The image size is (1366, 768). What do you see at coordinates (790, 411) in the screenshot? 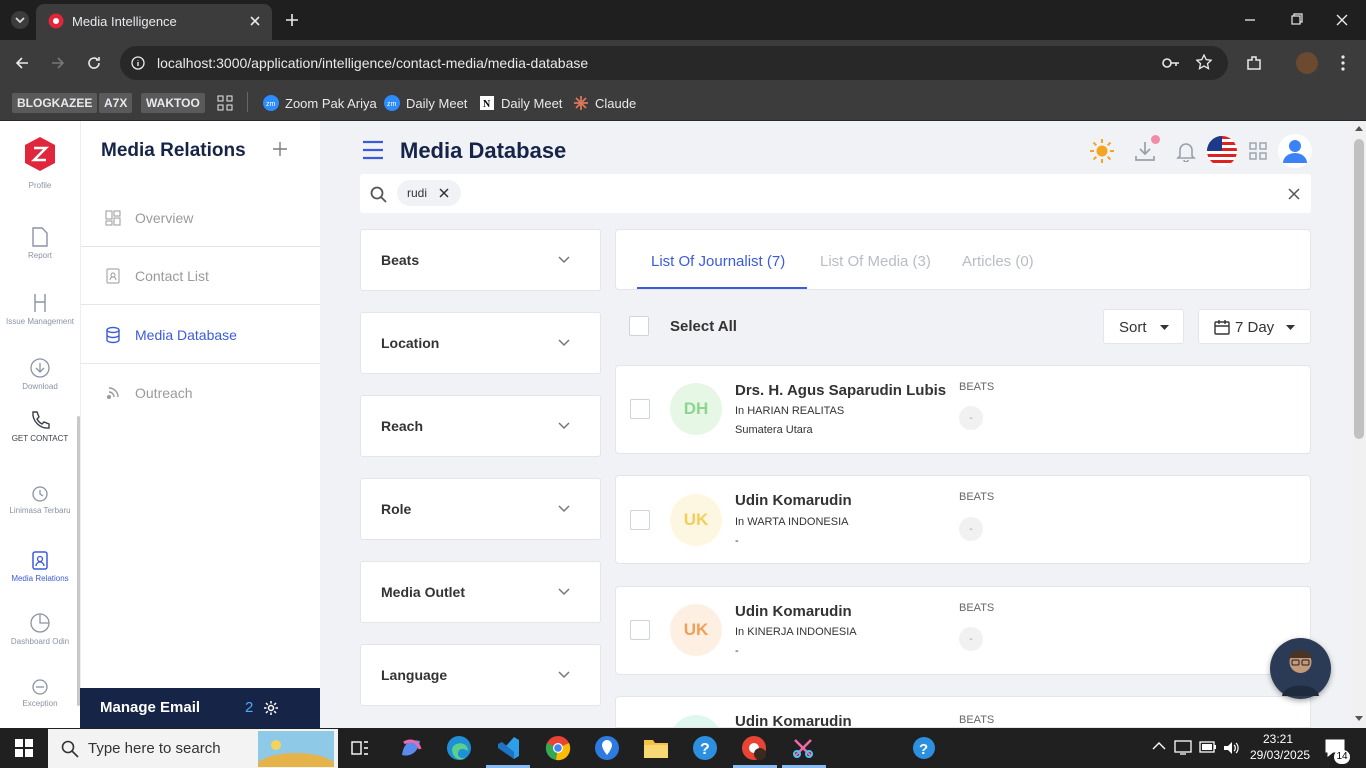
I see `journalist-media: In HARIAN REALITAS` at bounding box center [790, 411].